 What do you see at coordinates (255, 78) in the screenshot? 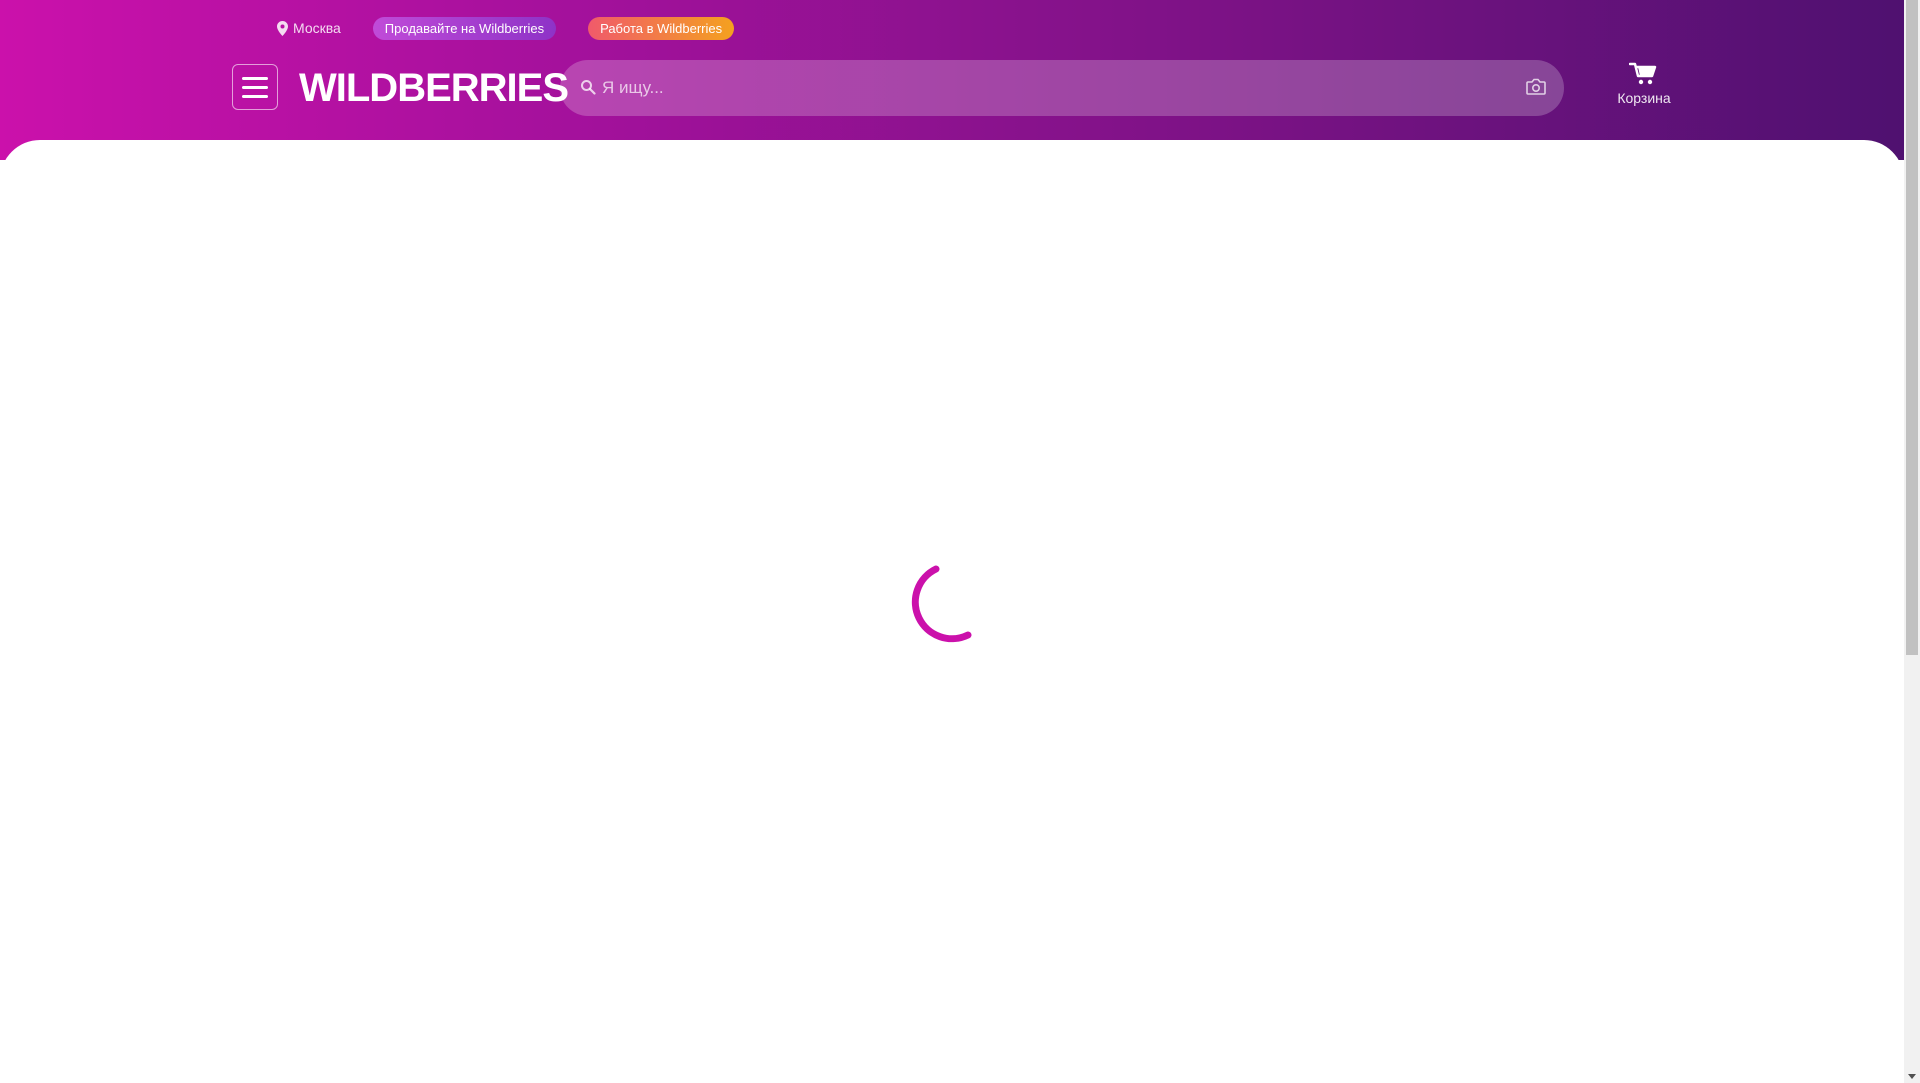
I see `menu-icon` at bounding box center [255, 78].